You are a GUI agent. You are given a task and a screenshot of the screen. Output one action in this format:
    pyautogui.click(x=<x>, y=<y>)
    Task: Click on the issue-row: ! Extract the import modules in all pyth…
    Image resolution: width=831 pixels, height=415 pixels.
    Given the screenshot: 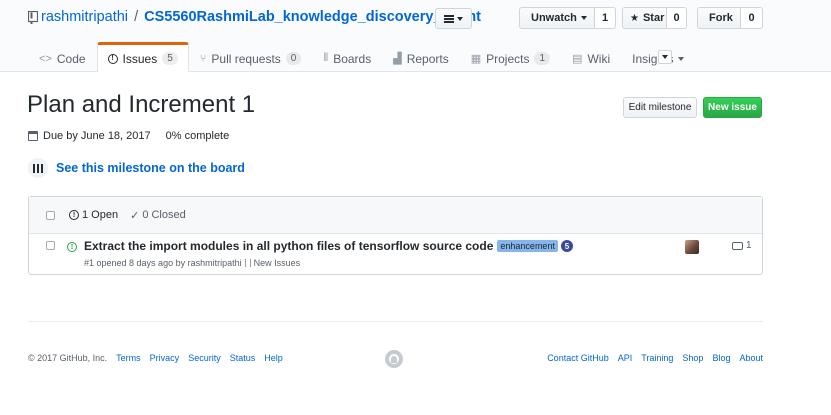 What is the action you would take?
    pyautogui.click(x=395, y=254)
    